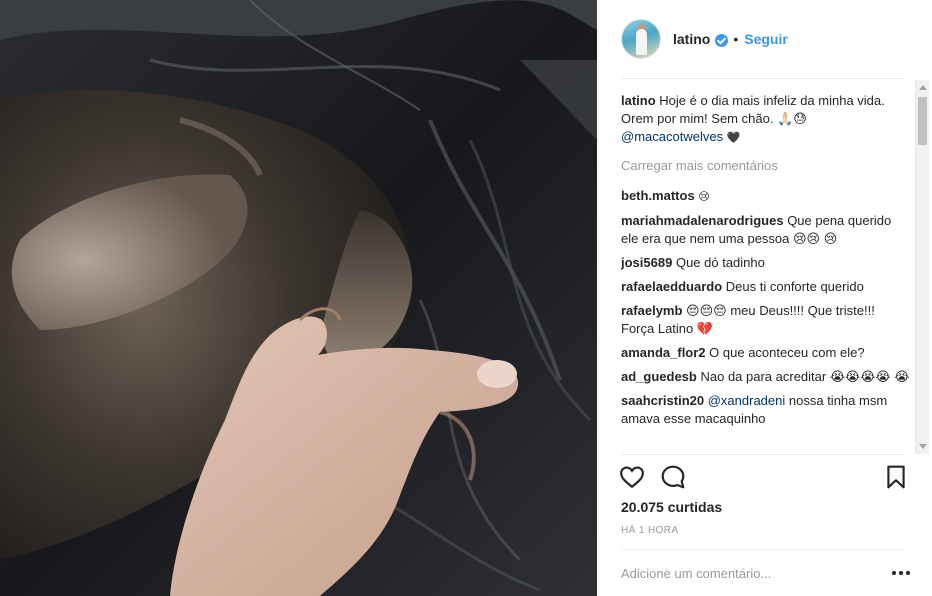 The width and height of the screenshot is (932, 596). I want to click on comment-bubble-icon, so click(673, 477).